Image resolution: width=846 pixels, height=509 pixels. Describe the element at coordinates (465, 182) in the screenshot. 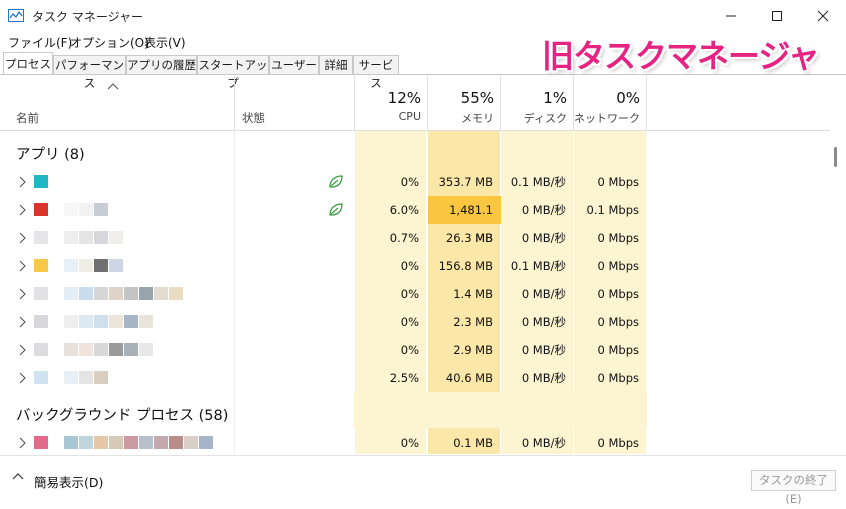

I see `memory-cell: 353.7 MB` at that location.